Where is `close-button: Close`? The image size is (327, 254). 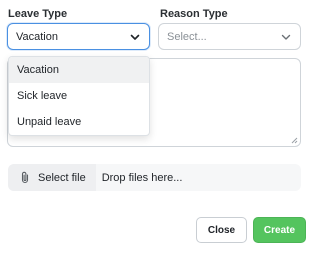 close-button: Close is located at coordinates (221, 230).